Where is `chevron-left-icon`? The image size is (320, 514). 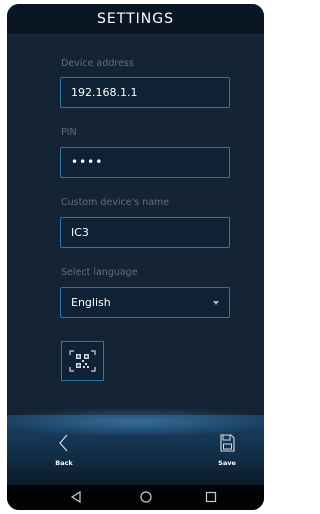
chevron-left-icon is located at coordinates (63, 443).